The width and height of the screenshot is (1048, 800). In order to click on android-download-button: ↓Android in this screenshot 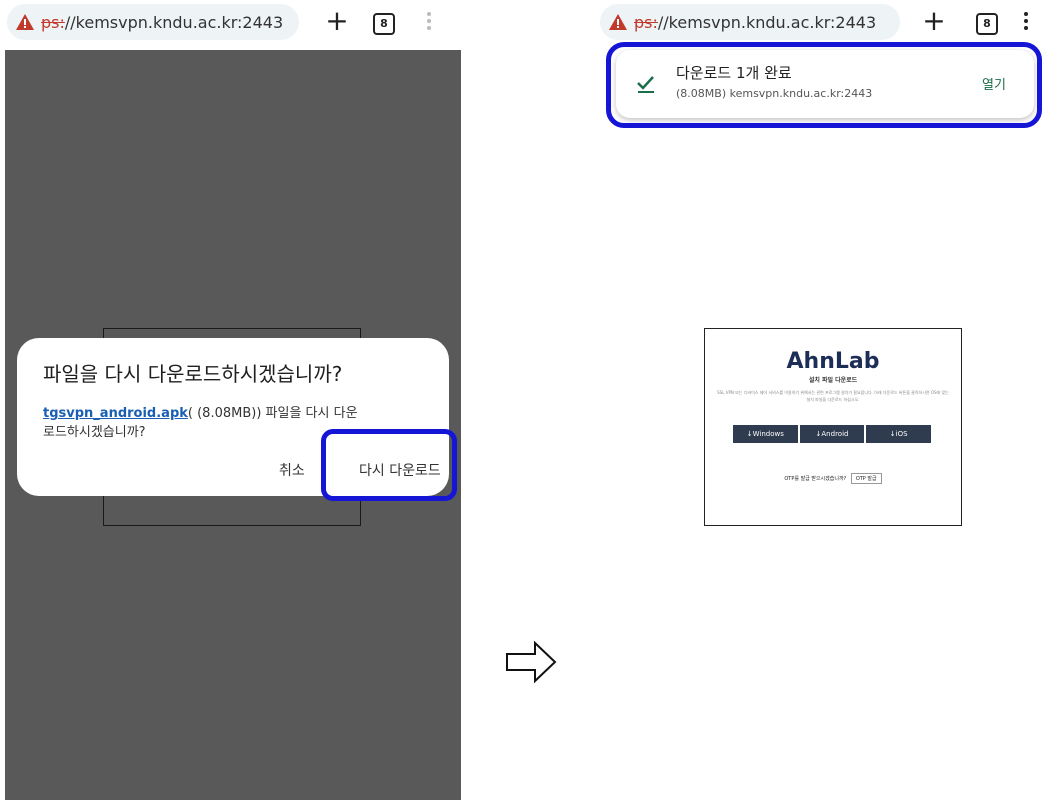, I will do `click(832, 434)`.